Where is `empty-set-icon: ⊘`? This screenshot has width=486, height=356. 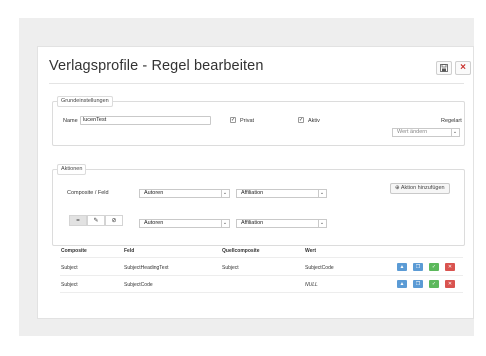 empty-set-icon: ⊘ is located at coordinates (114, 221).